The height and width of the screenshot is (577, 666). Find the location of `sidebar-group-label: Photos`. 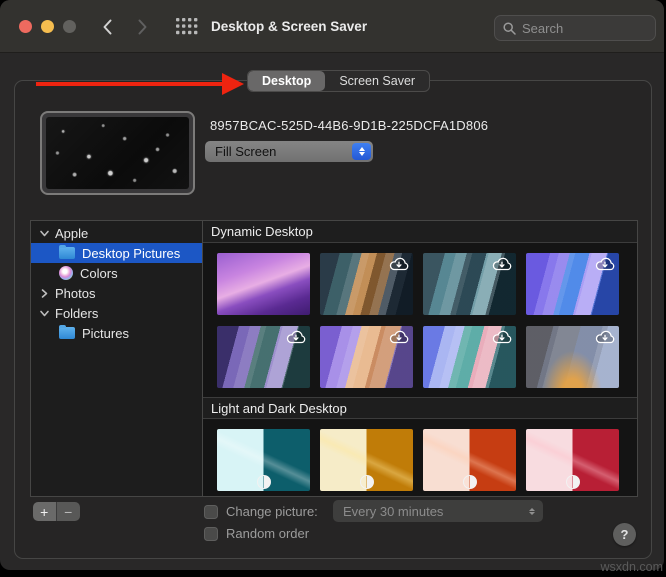

sidebar-group-label: Photos is located at coordinates (75, 293).